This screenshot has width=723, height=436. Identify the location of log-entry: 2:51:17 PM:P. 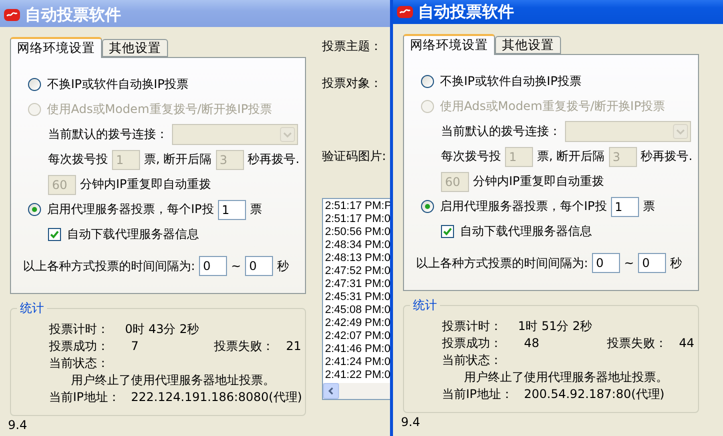
(358, 206).